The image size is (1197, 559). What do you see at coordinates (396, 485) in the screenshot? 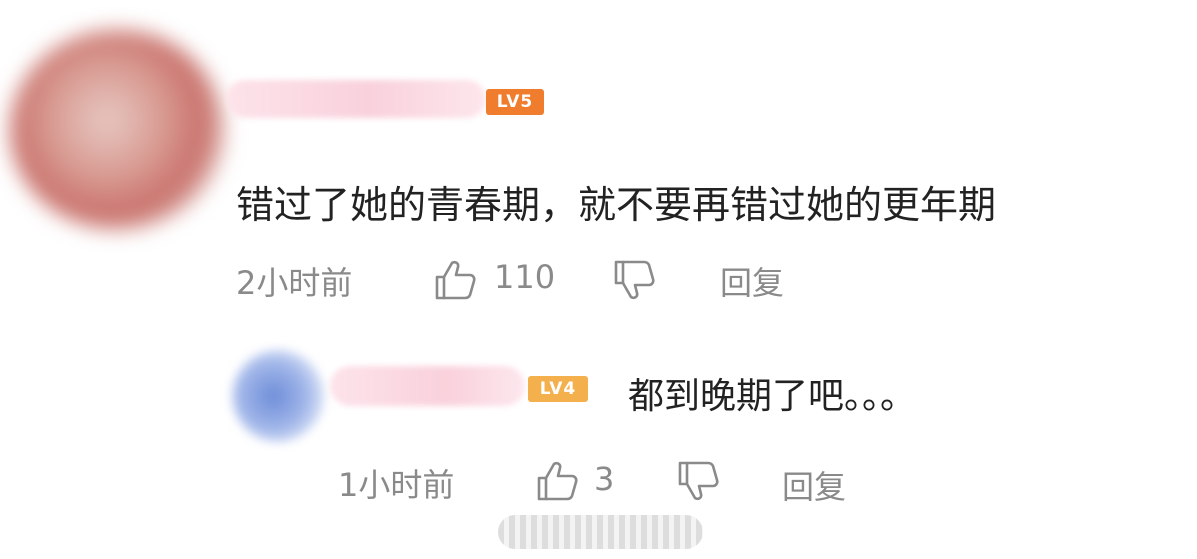
I see `reply-timestamp: 1小时前` at bounding box center [396, 485].